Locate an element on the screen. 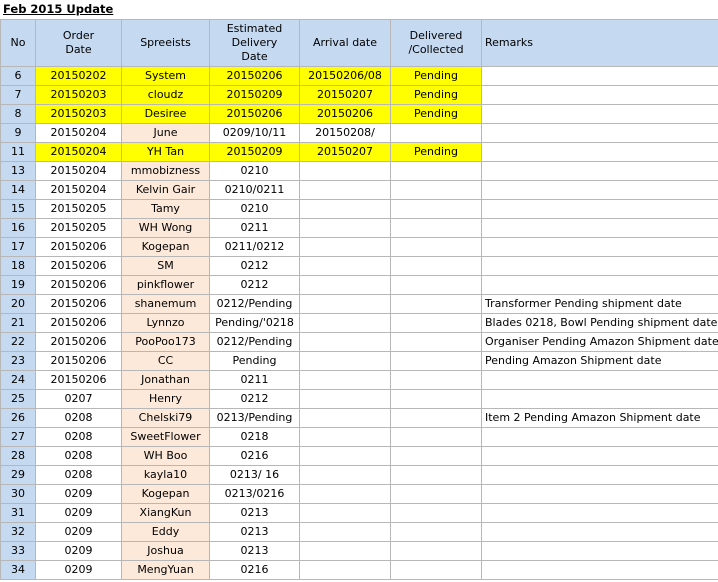 This screenshot has width=718, height=582. cell-spreeist: SM is located at coordinates (165, 266).